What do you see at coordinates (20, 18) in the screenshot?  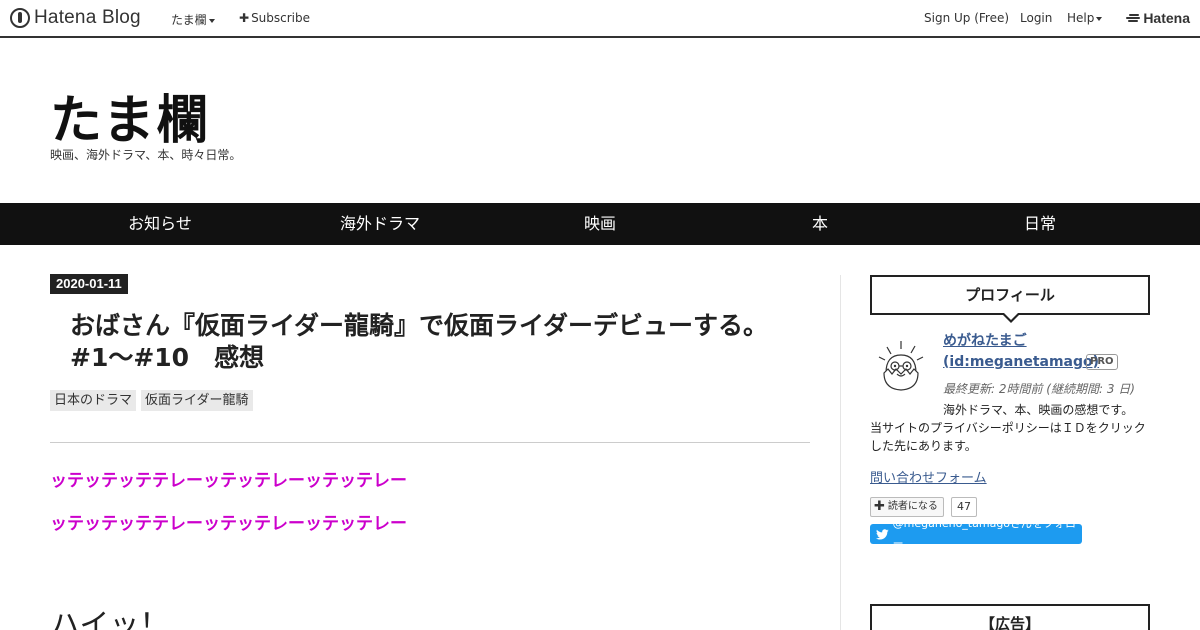 I see `hatena-blog-logo-icon` at bounding box center [20, 18].